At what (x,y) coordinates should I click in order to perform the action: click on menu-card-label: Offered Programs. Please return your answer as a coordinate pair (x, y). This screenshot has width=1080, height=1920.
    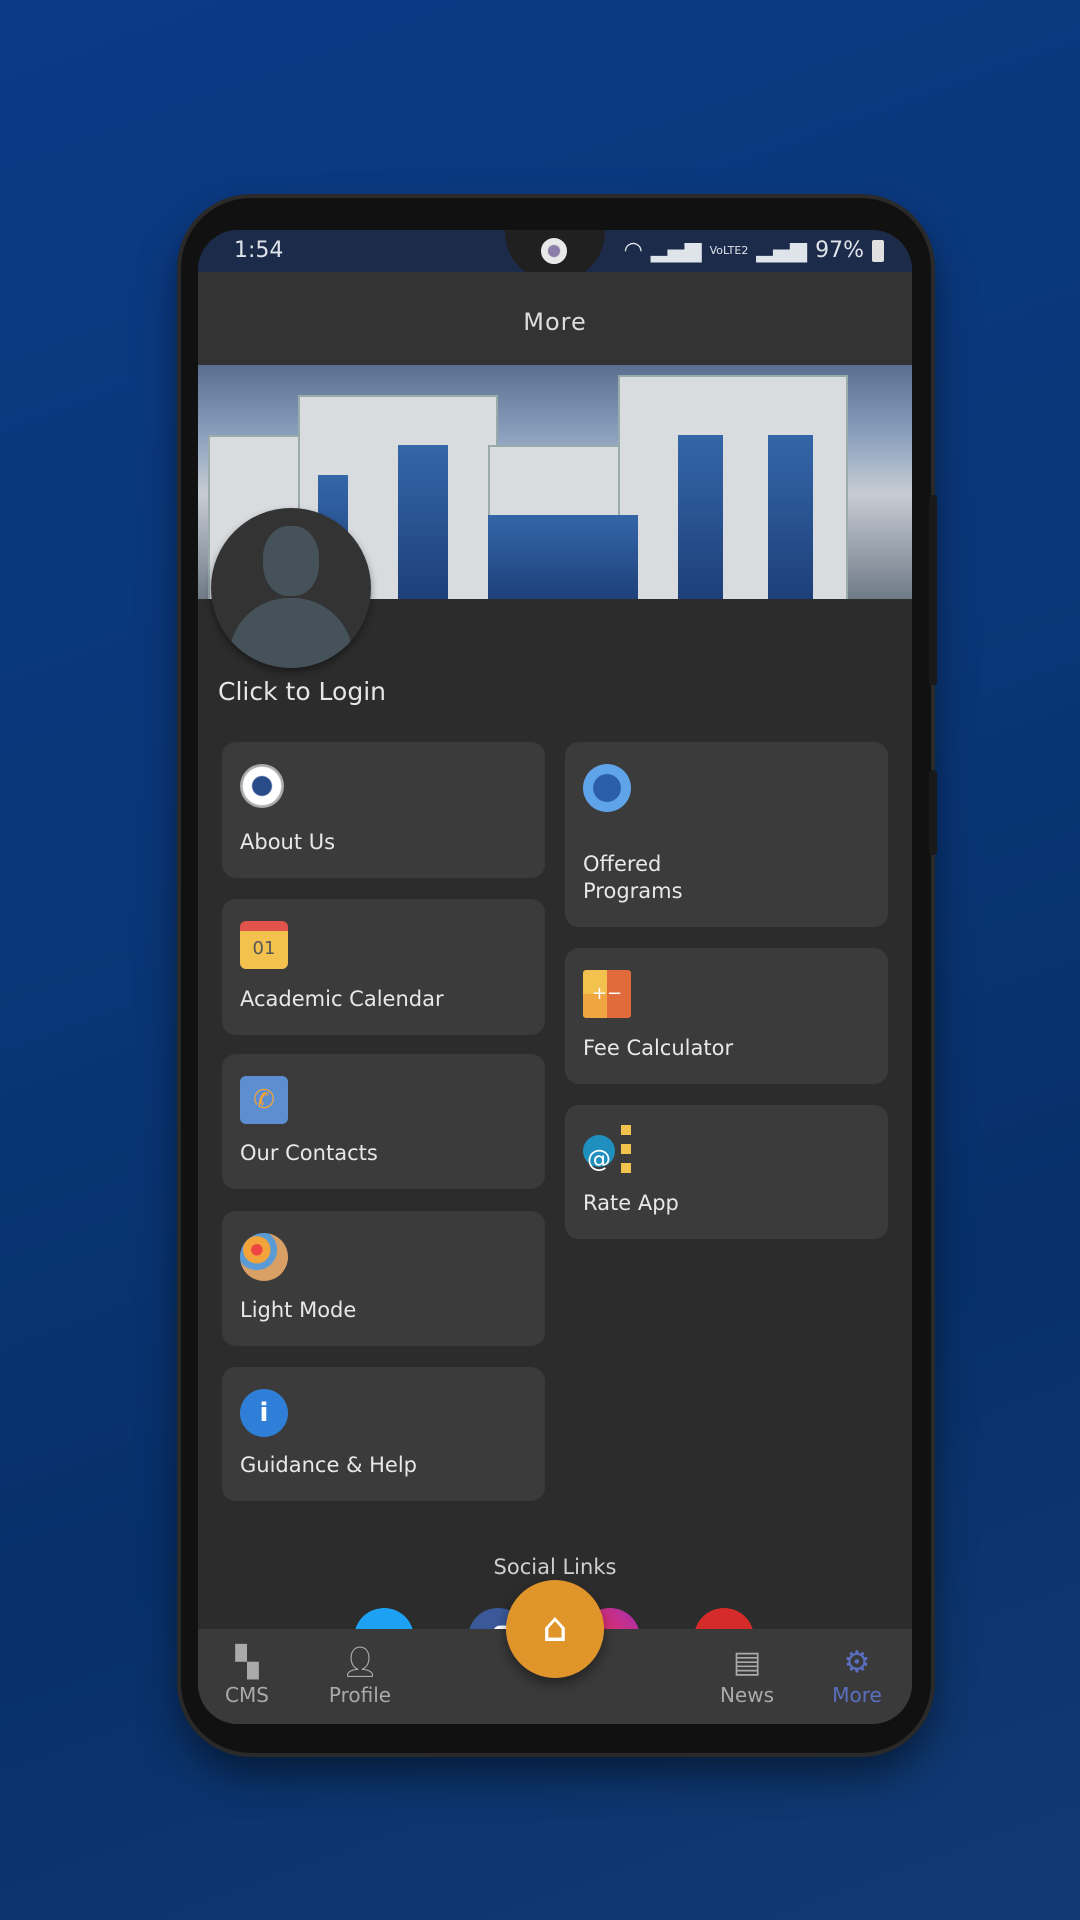
    Looking at the image, I should click on (633, 877).